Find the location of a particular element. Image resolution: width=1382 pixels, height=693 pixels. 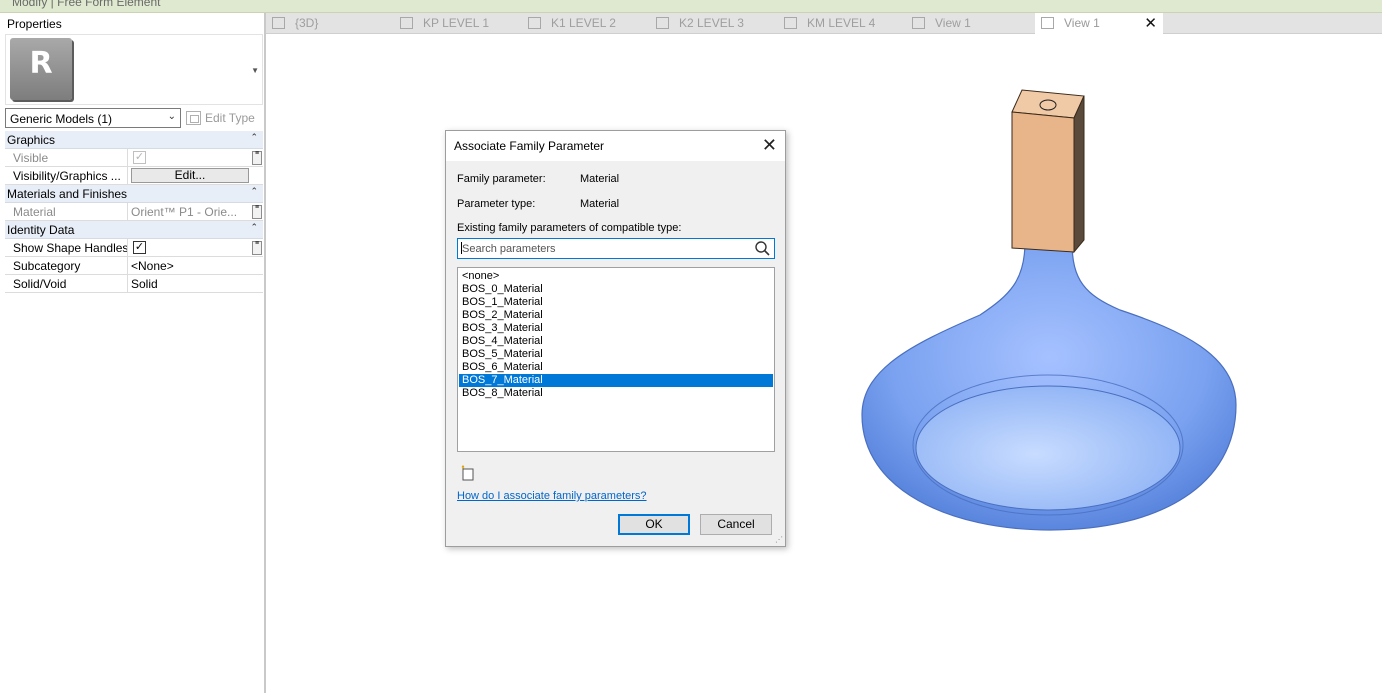

block-side is located at coordinates (1079, 174).